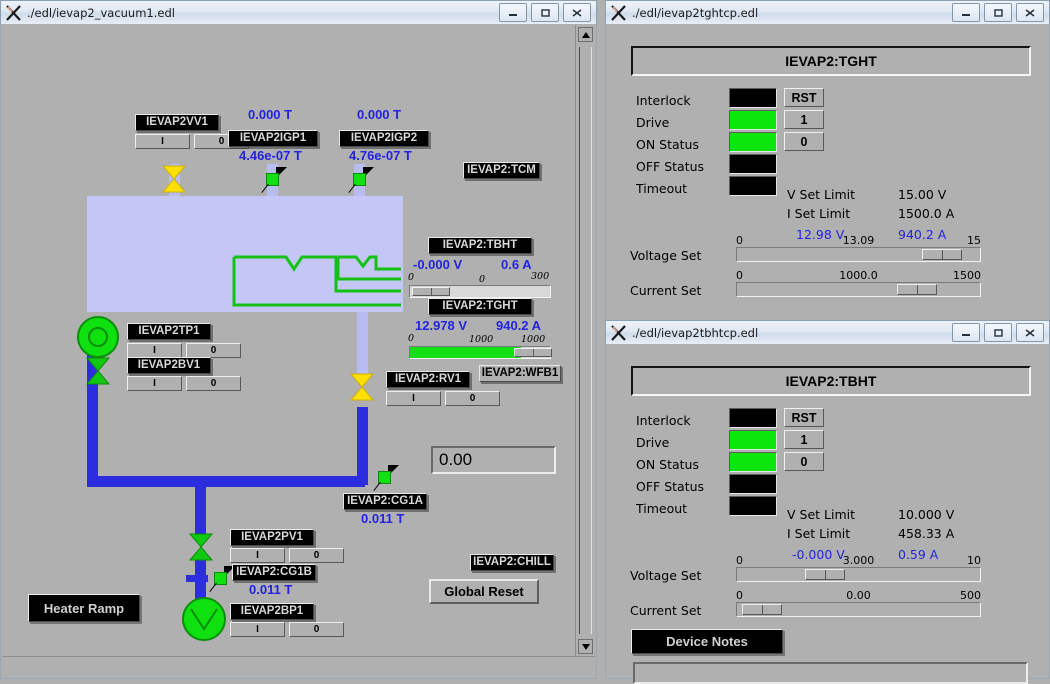  Describe the element at coordinates (316, 281) in the screenshot. I see `heater-coils-icon` at that location.